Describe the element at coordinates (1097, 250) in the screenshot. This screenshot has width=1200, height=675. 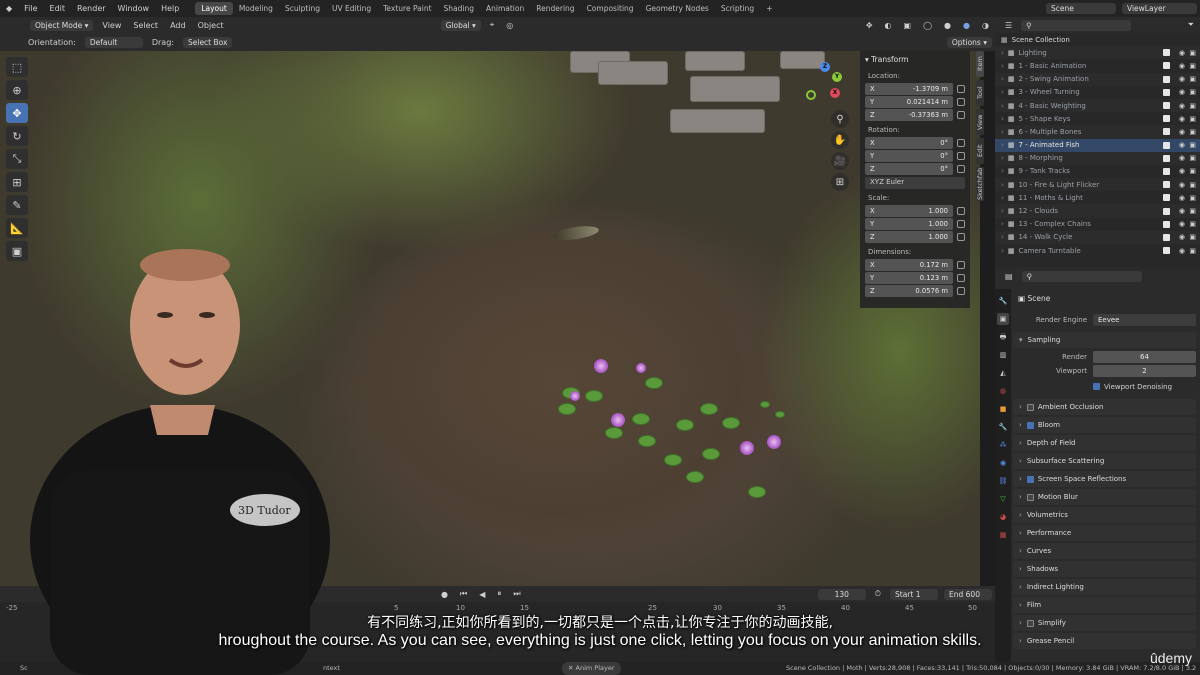
I see `outliner-row: › ▦ Camera Turntable ◉ ▣` at that location.